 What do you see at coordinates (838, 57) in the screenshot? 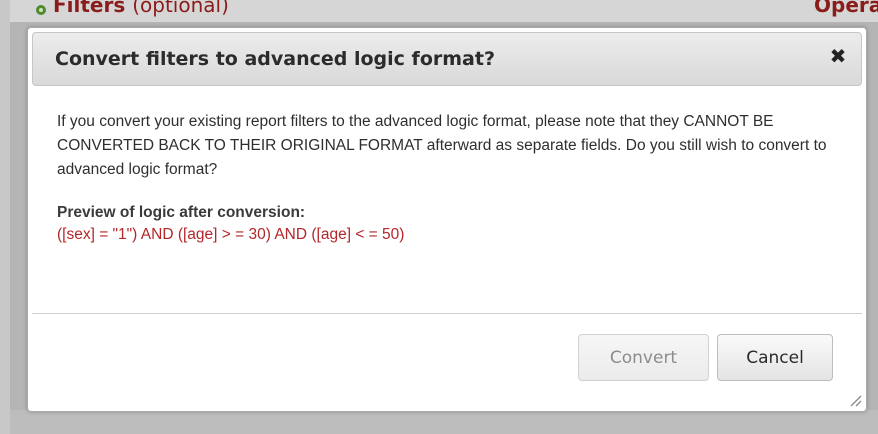
I see `close-icon: ✖` at bounding box center [838, 57].